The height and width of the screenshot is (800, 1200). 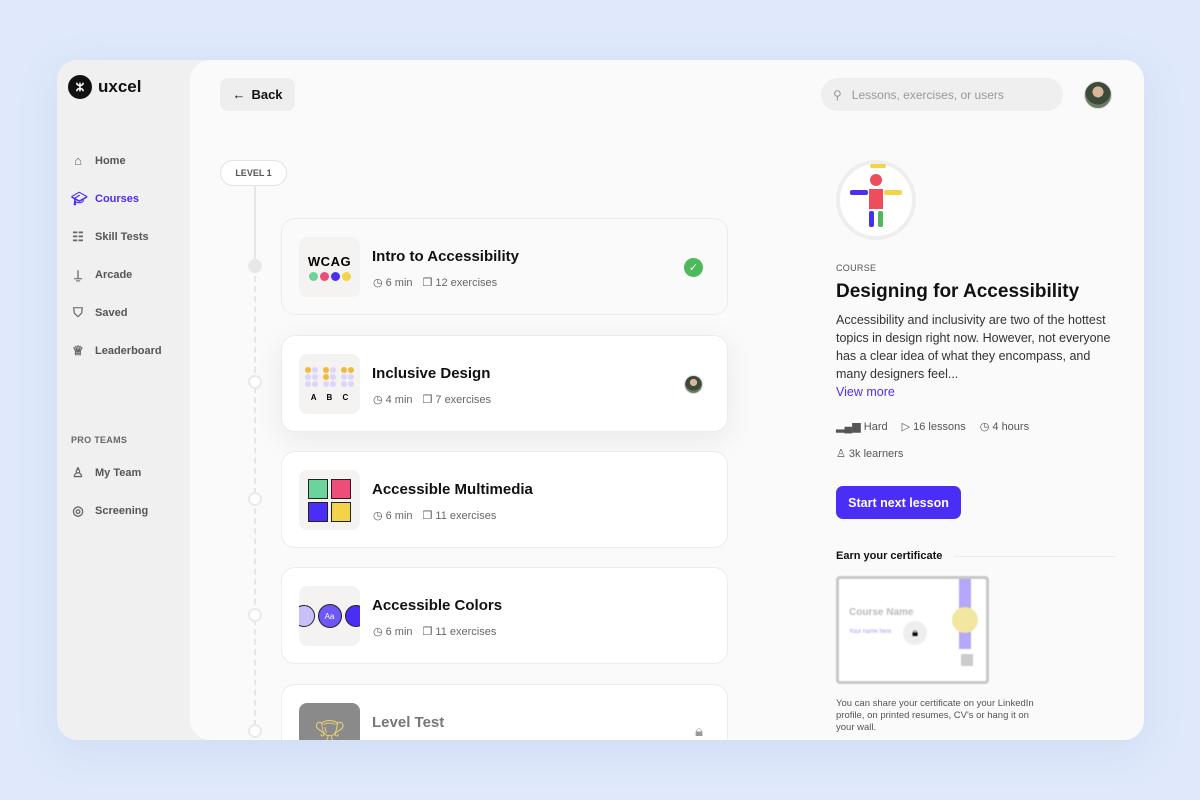 I want to click on completed-check-icon: ✓, so click(x=693, y=267).